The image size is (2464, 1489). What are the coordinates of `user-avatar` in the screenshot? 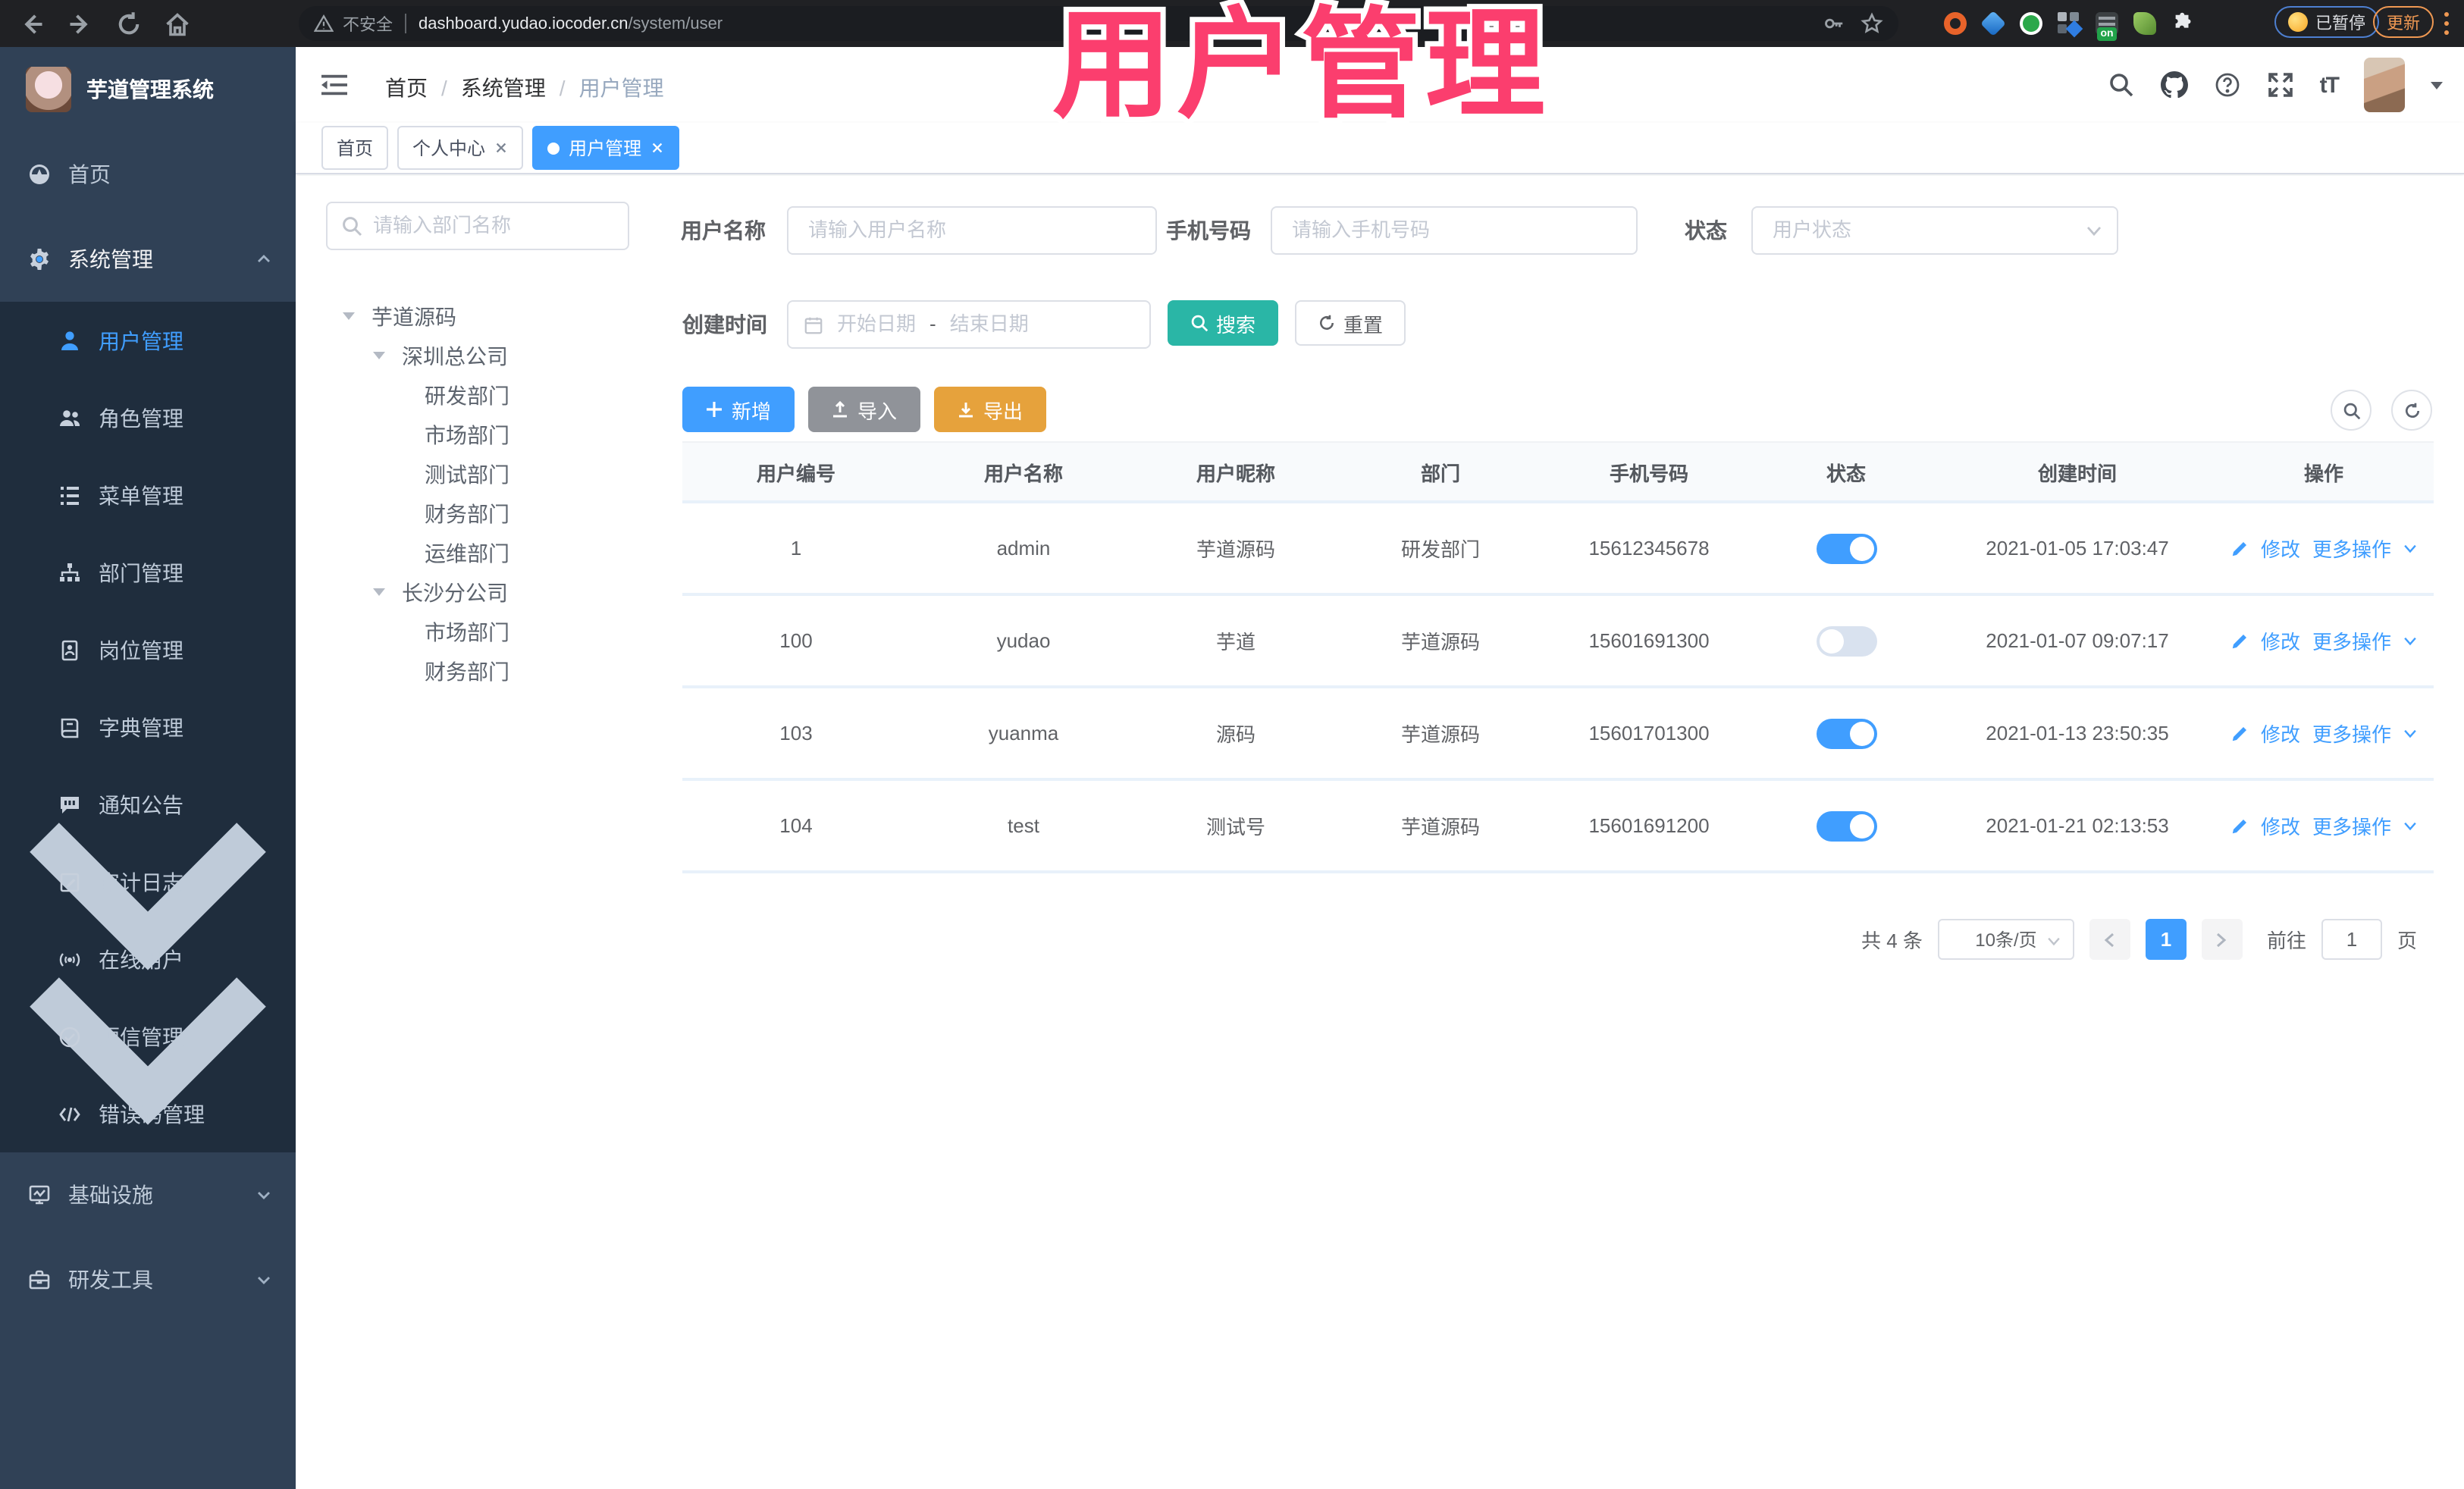 It's located at (2384, 85).